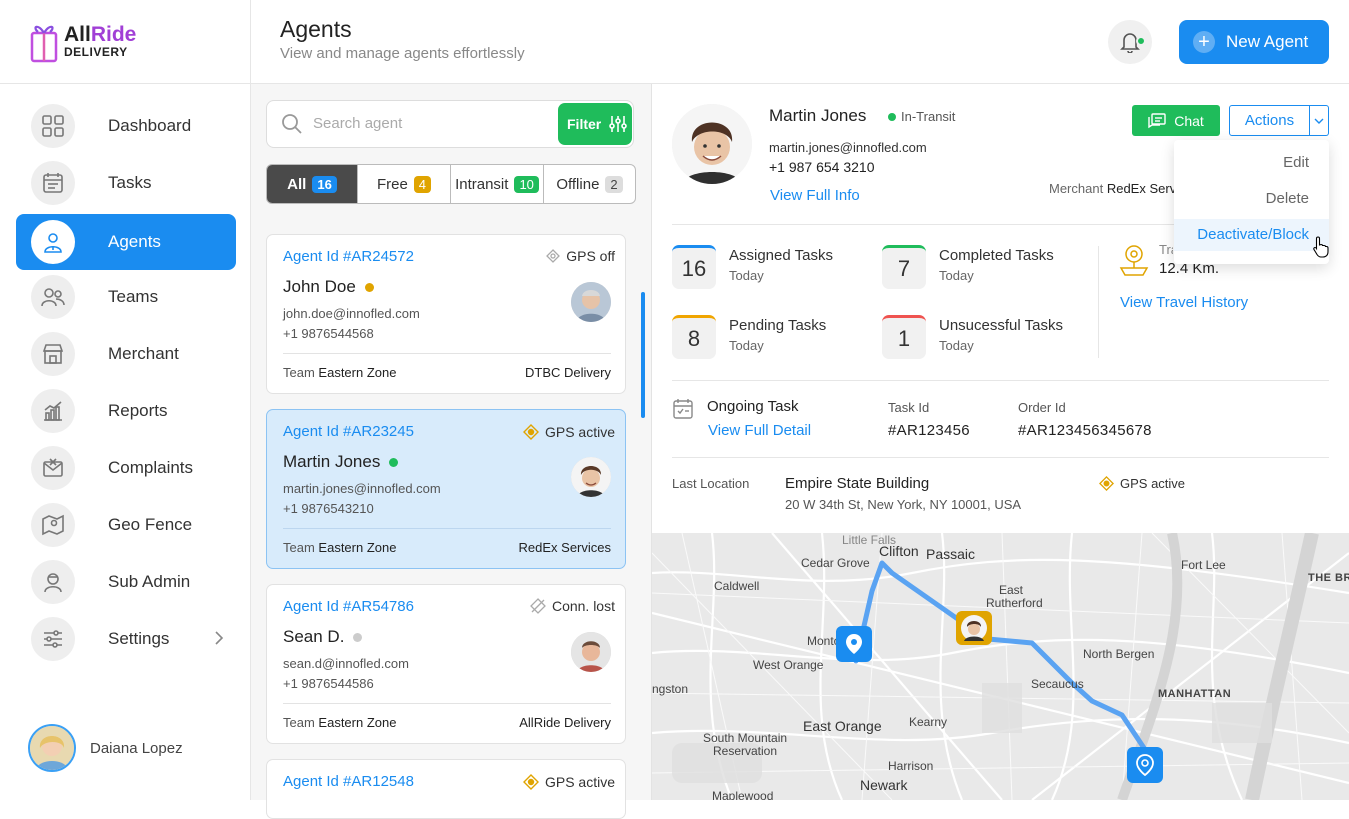 The height and width of the screenshot is (819, 1349). What do you see at coordinates (1251, 235) in the screenshot?
I see `menu-item-deactivate-block: Deactivate/Block` at bounding box center [1251, 235].